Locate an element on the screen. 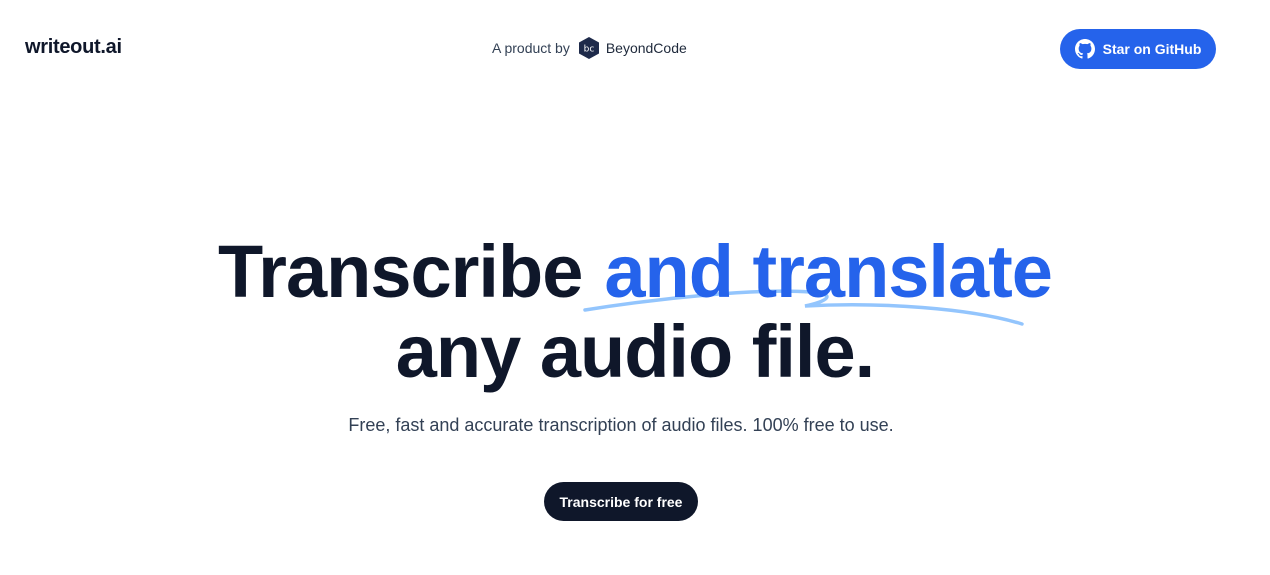  brand-badge-text: bc is located at coordinates (588, 50).